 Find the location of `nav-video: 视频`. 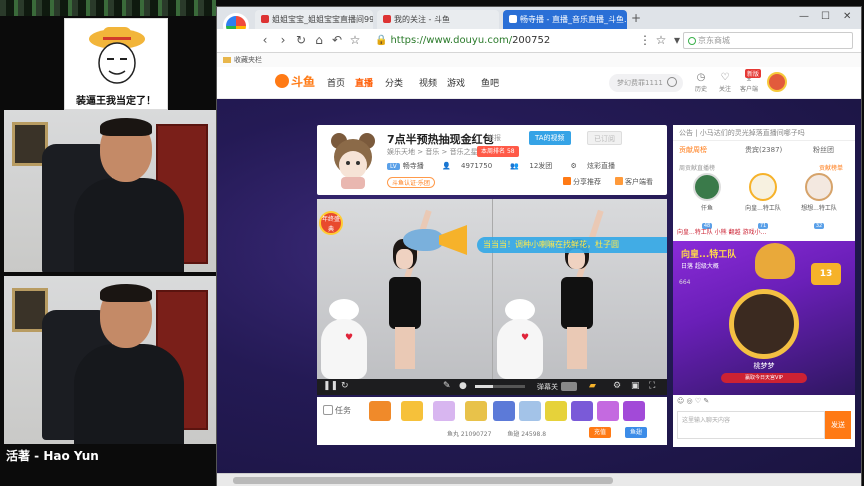

nav-video: 视频 is located at coordinates (428, 82).